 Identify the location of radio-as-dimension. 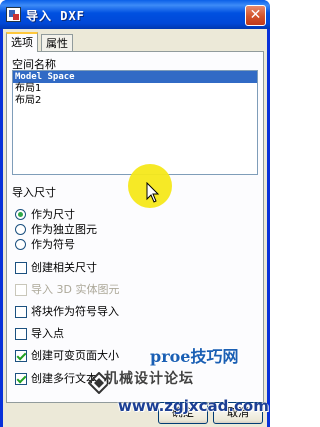
(20, 214).